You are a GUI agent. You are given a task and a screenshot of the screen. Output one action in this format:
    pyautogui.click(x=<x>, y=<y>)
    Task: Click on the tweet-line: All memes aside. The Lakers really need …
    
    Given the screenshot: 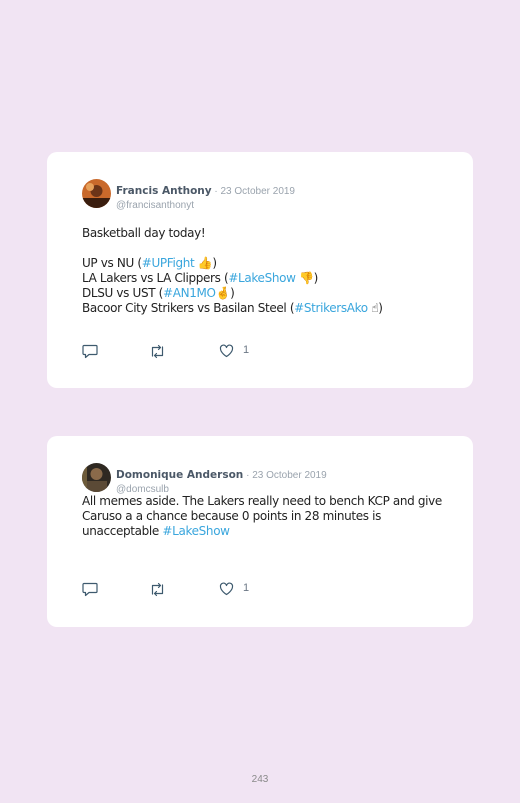 What is the action you would take?
    pyautogui.click(x=264, y=516)
    